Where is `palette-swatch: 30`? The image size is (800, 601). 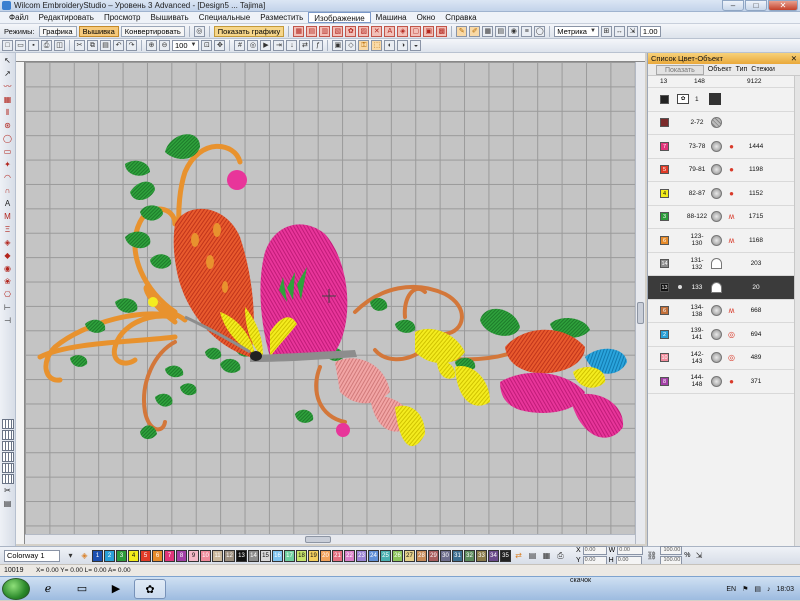 palette-swatch: 30 is located at coordinates (445, 555).